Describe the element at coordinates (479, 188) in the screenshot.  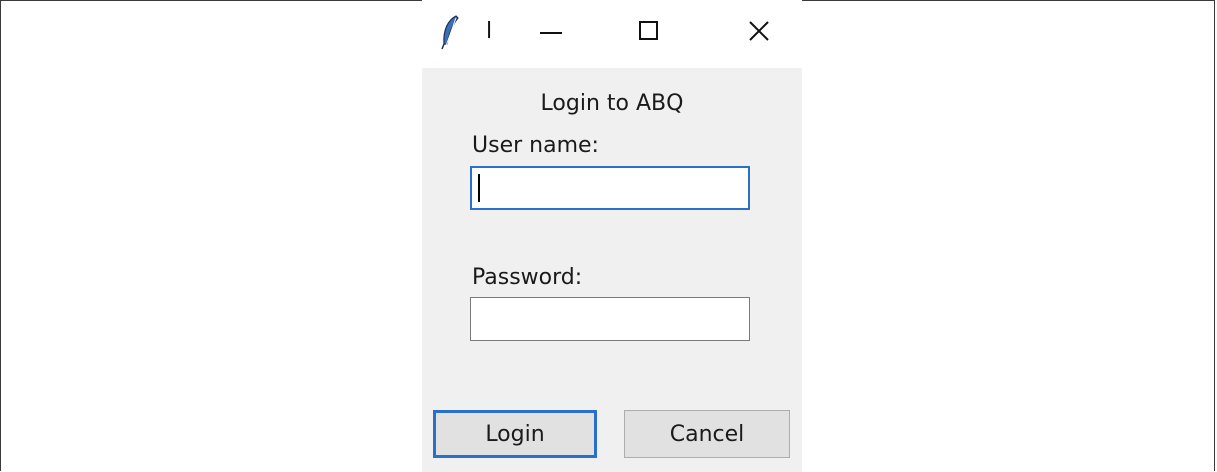
I see `text-cursor` at that location.